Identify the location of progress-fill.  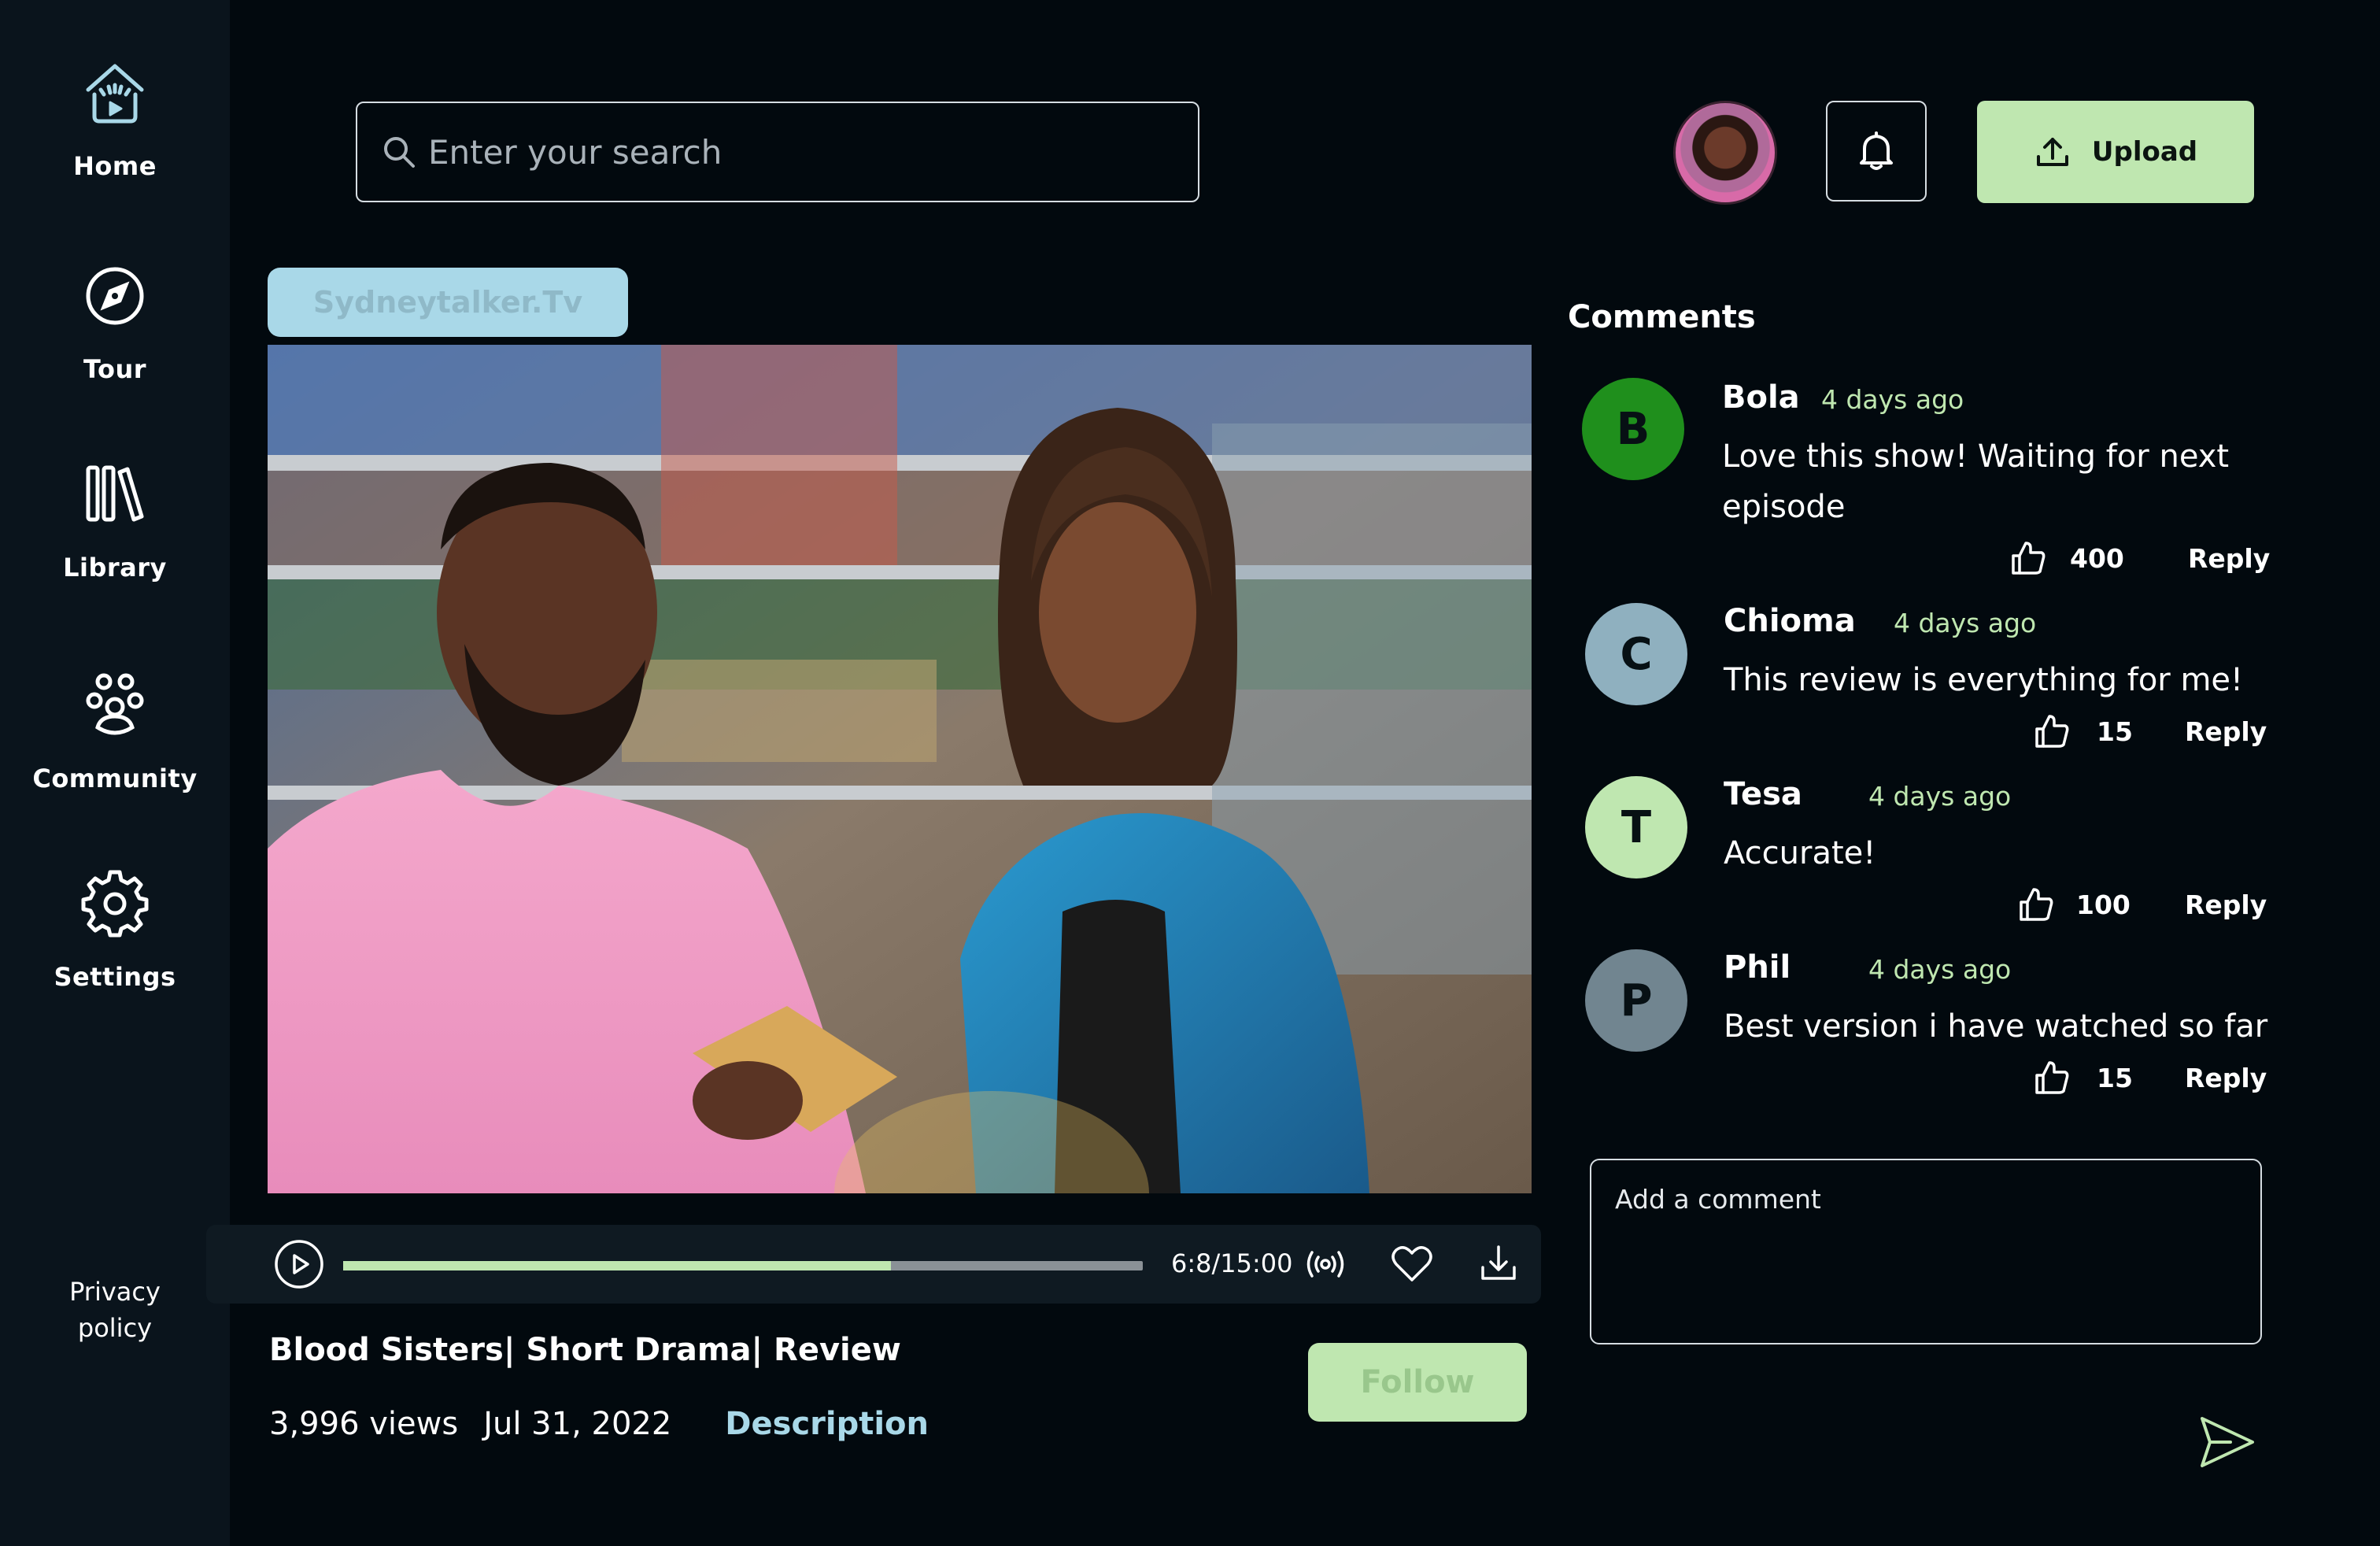
(617, 1265).